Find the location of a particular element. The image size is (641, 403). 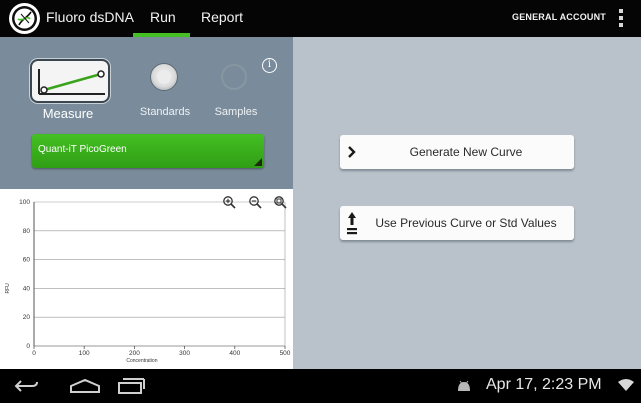

samples-button is located at coordinates (234, 77).